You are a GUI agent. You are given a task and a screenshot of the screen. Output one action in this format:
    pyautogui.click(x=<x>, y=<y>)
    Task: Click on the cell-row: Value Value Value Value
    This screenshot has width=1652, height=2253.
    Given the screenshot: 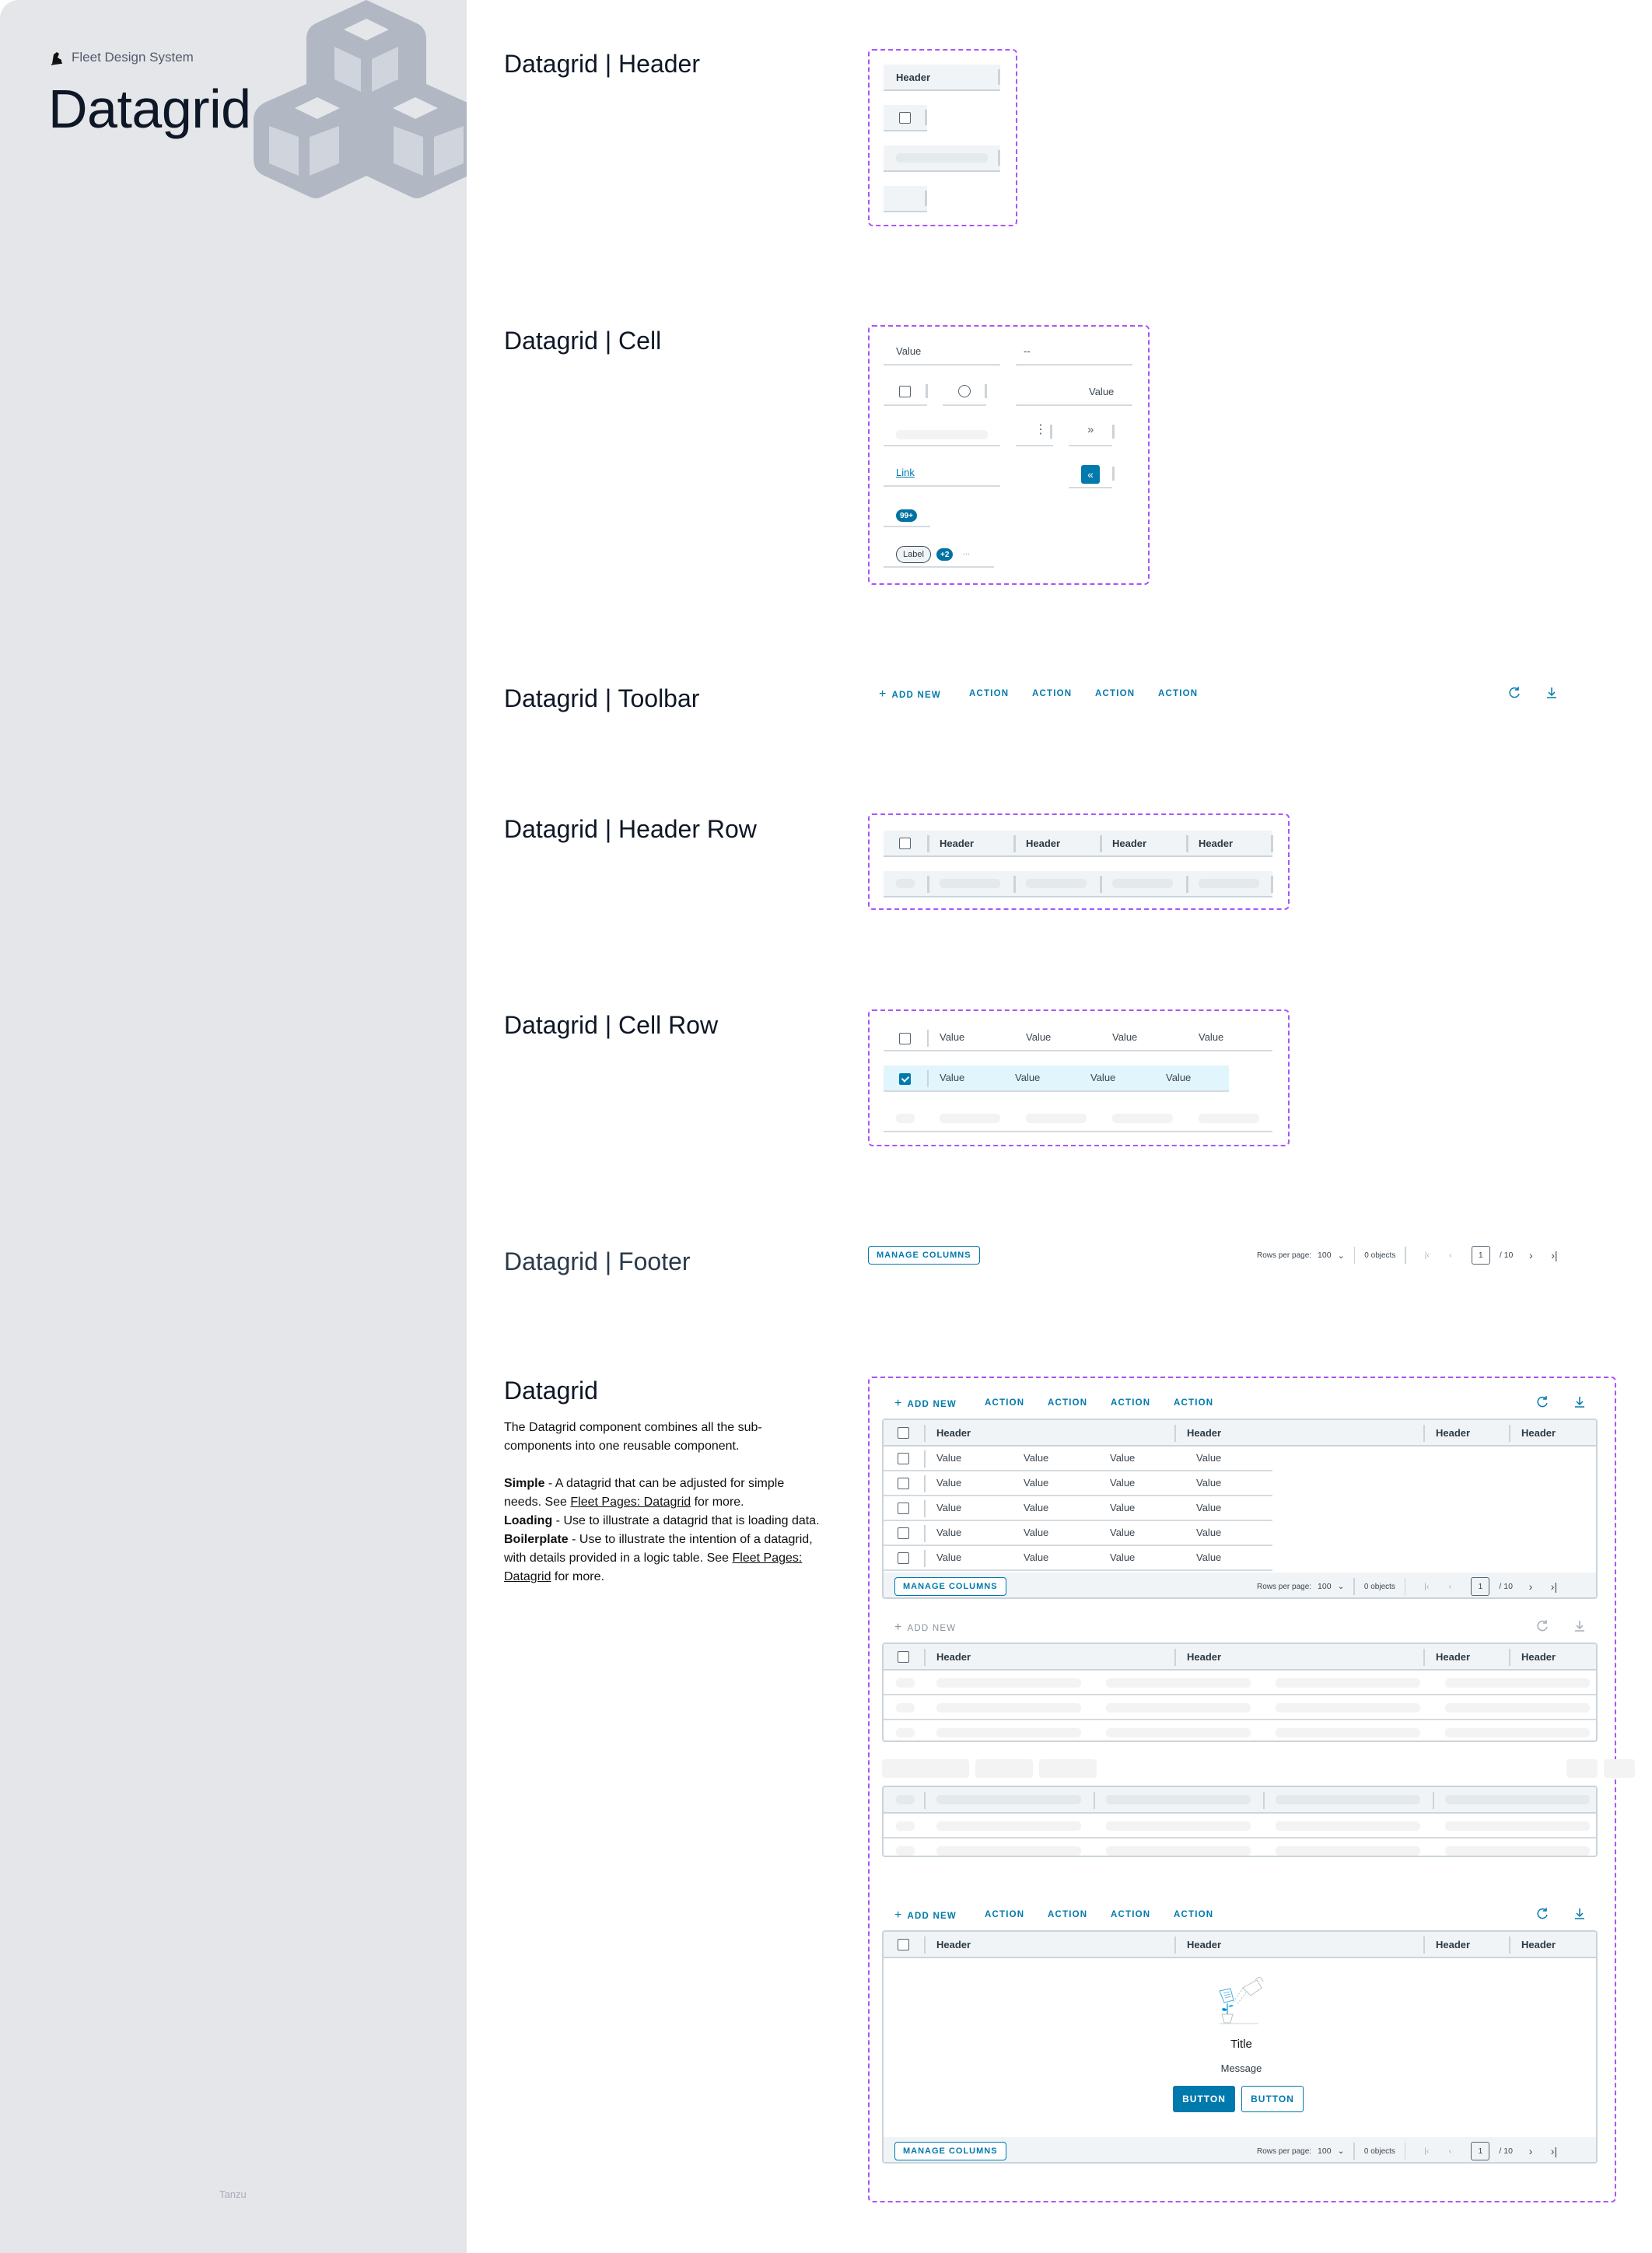 What is the action you would take?
    pyautogui.click(x=1078, y=1038)
    